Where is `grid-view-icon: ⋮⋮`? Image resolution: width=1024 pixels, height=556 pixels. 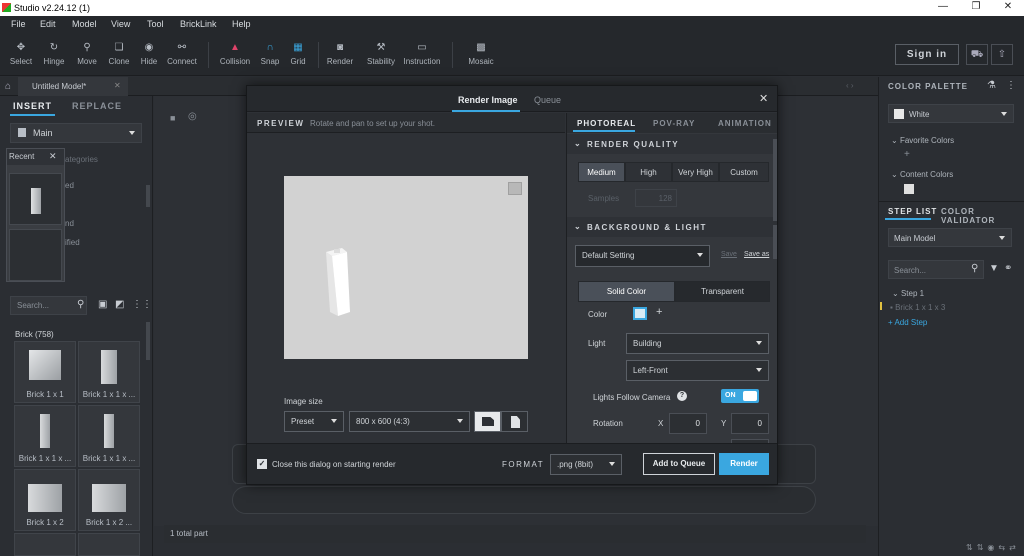
grid-view-icon: ⋮⋮ is located at coordinates (142, 304).